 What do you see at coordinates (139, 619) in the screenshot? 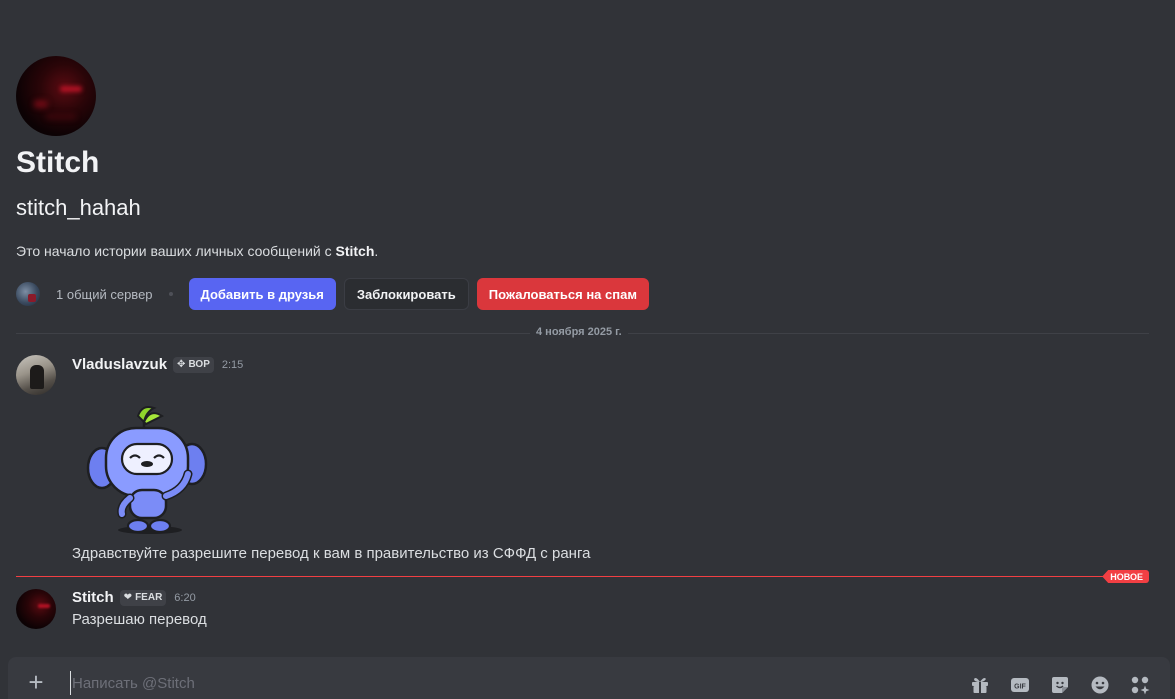
I see `message-content: Разрешаю перевод` at bounding box center [139, 619].